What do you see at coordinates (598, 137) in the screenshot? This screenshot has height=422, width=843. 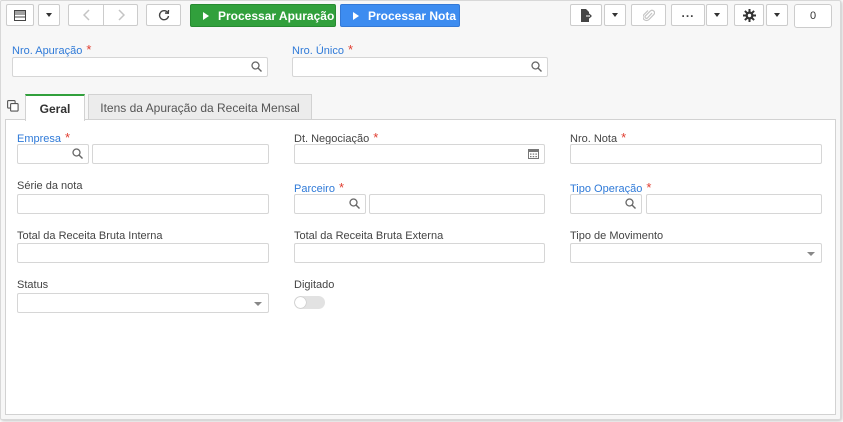 I see `nro-nota-label: Nro. Nota *` at bounding box center [598, 137].